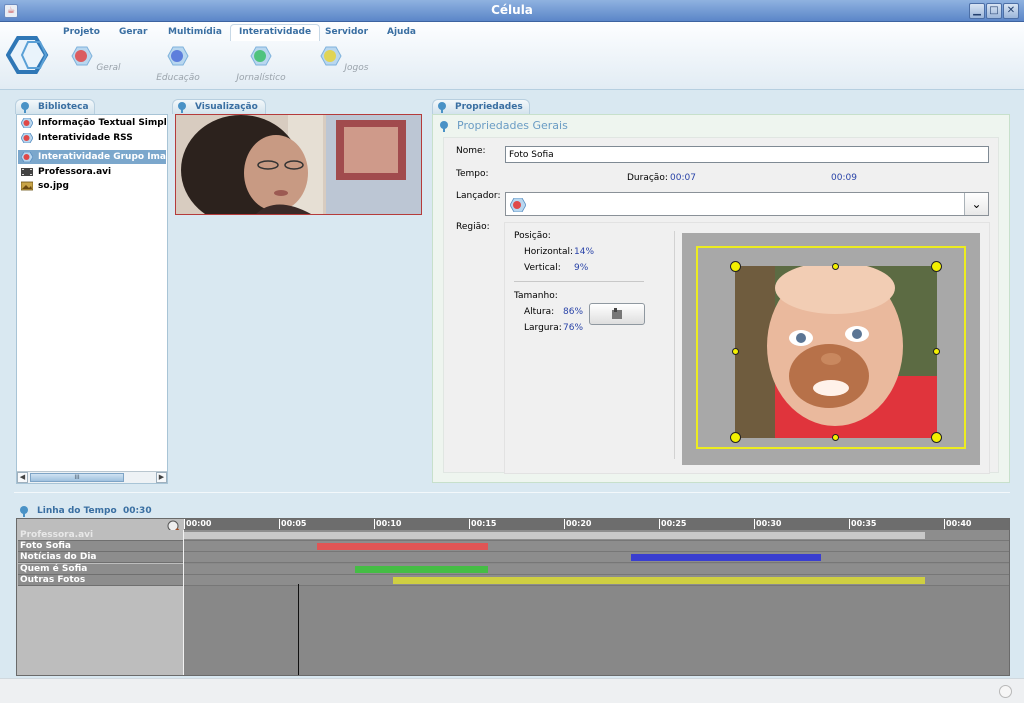 The height and width of the screenshot is (703, 1024). What do you see at coordinates (53, 186) in the screenshot?
I see `list-item-label: so.jpg` at bounding box center [53, 186].